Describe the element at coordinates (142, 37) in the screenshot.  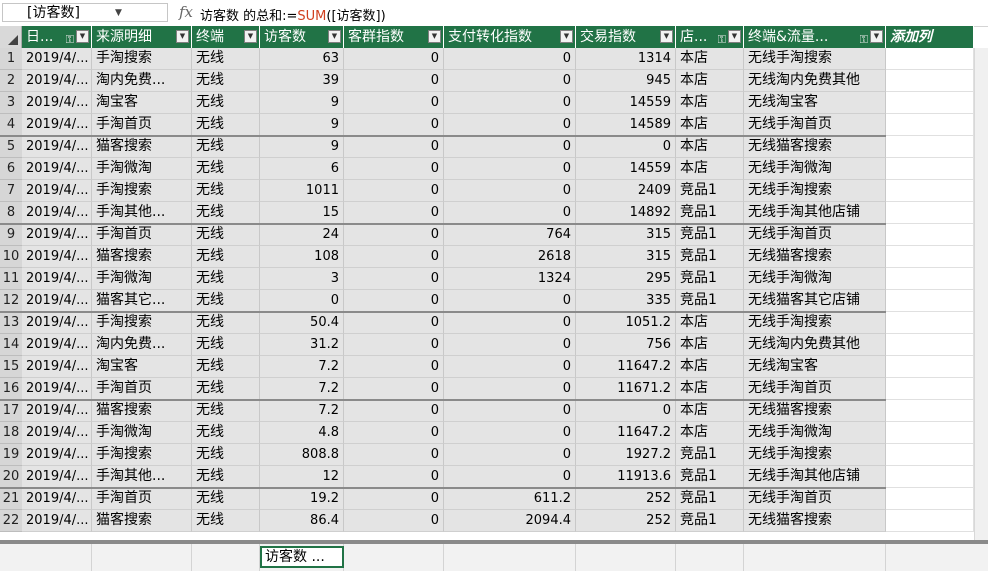
I see `column-header-2: 来源明细 ▼` at that location.